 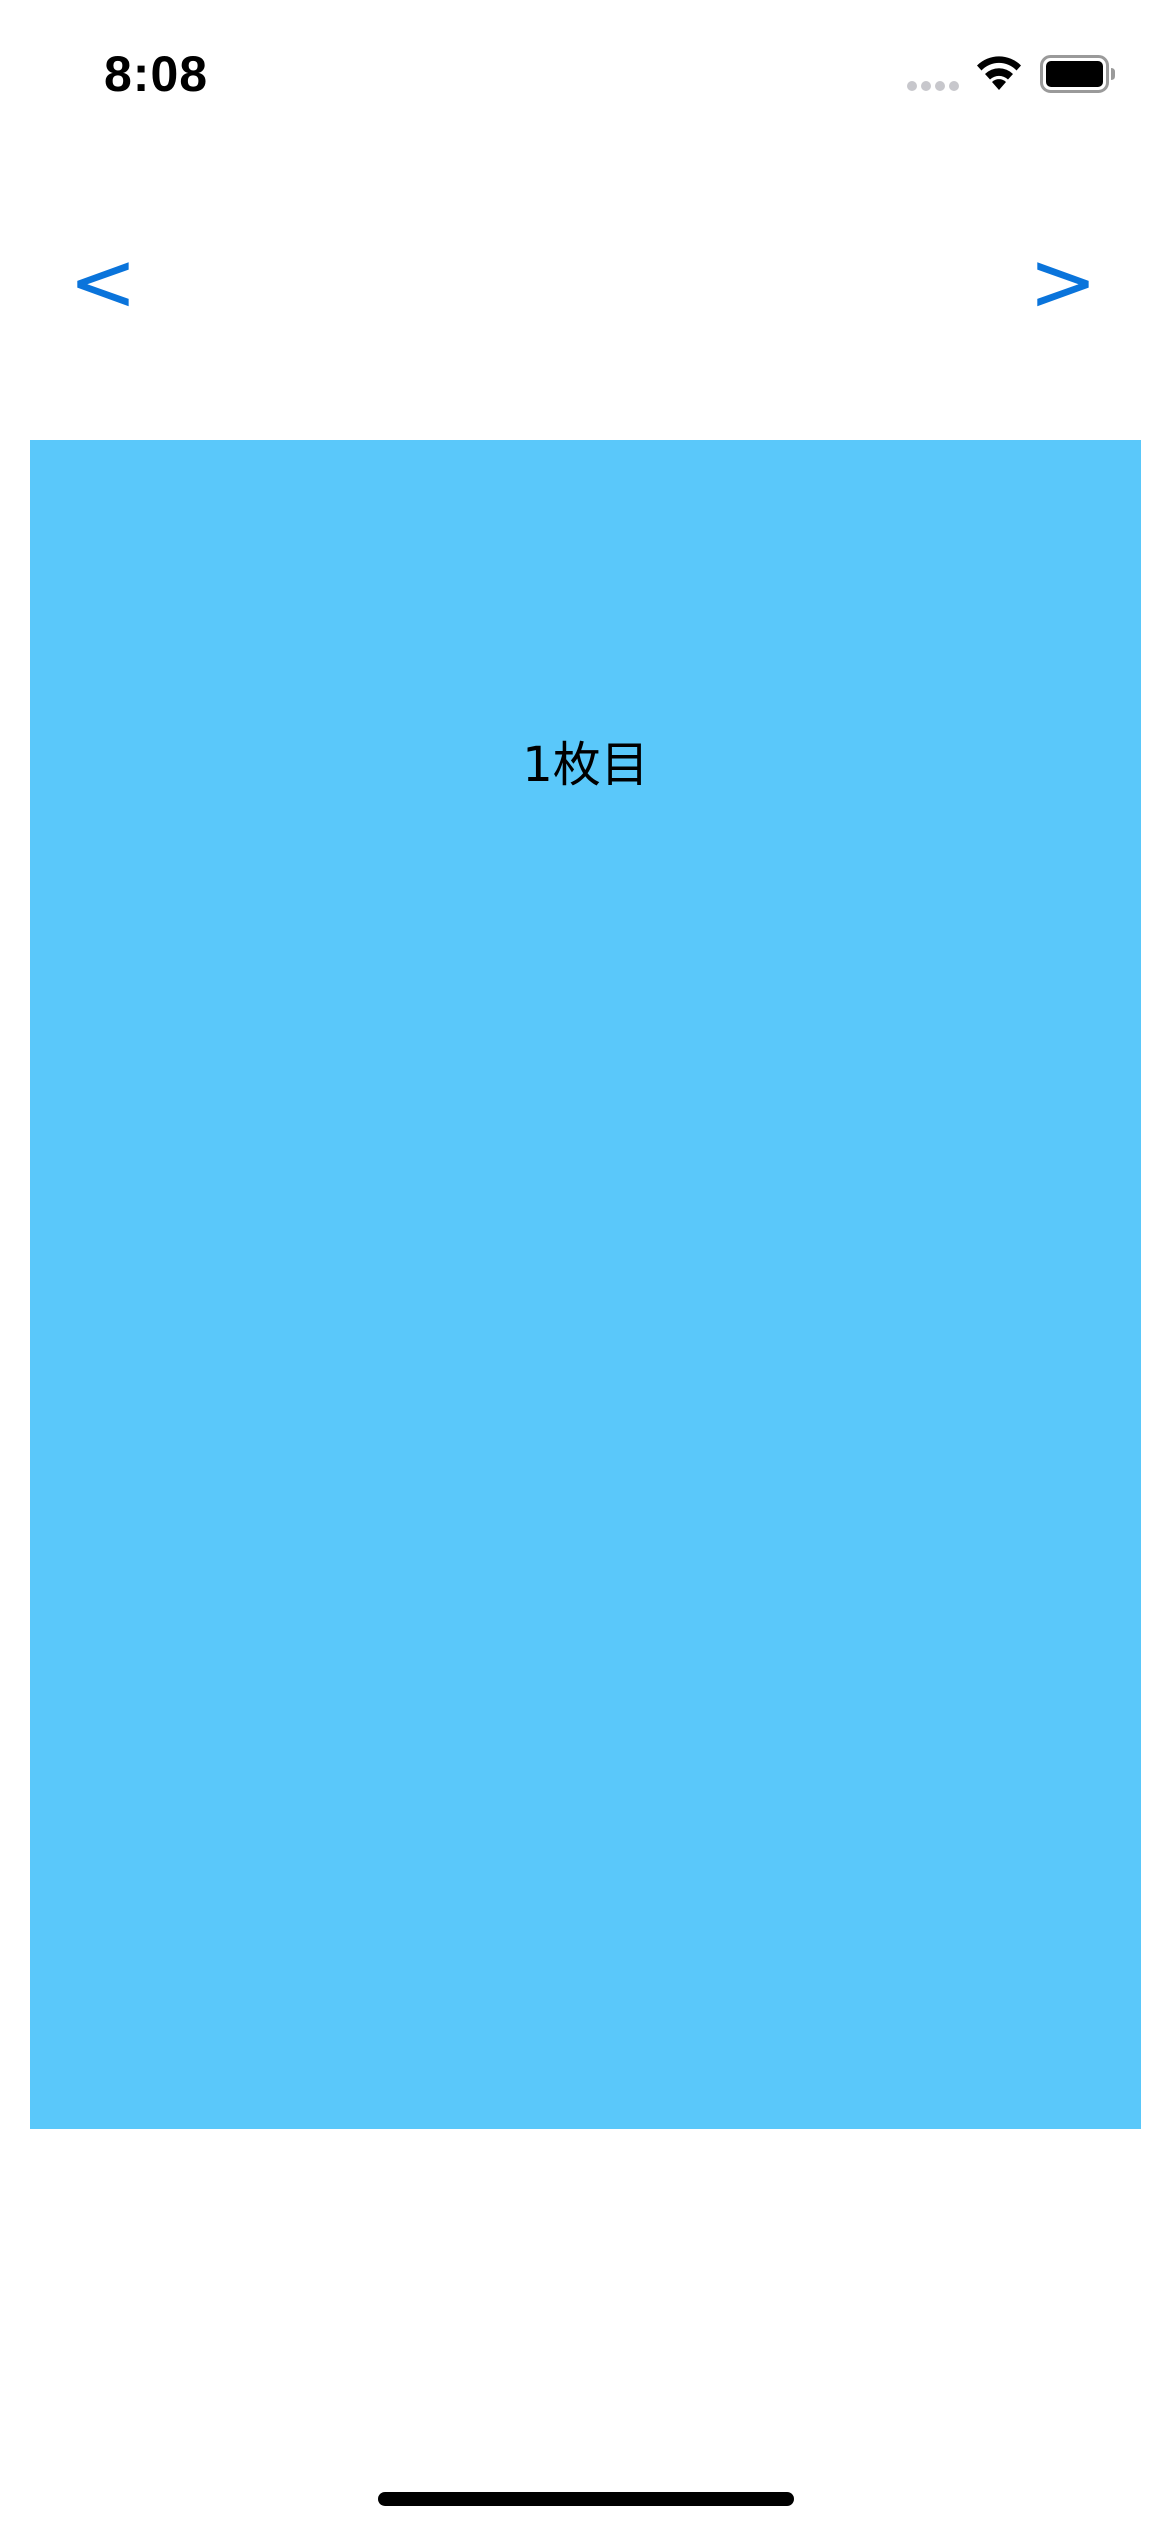 I want to click on wifi-icon, so click(x=999, y=73).